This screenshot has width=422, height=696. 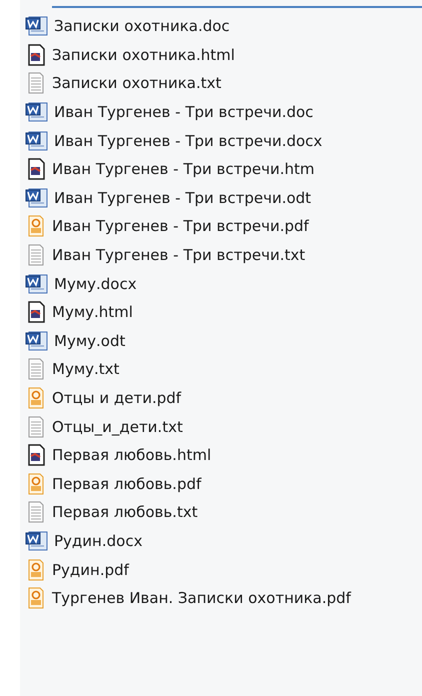 What do you see at coordinates (127, 483) in the screenshot?
I see `file-name: Первая любовь.pdf` at bounding box center [127, 483].